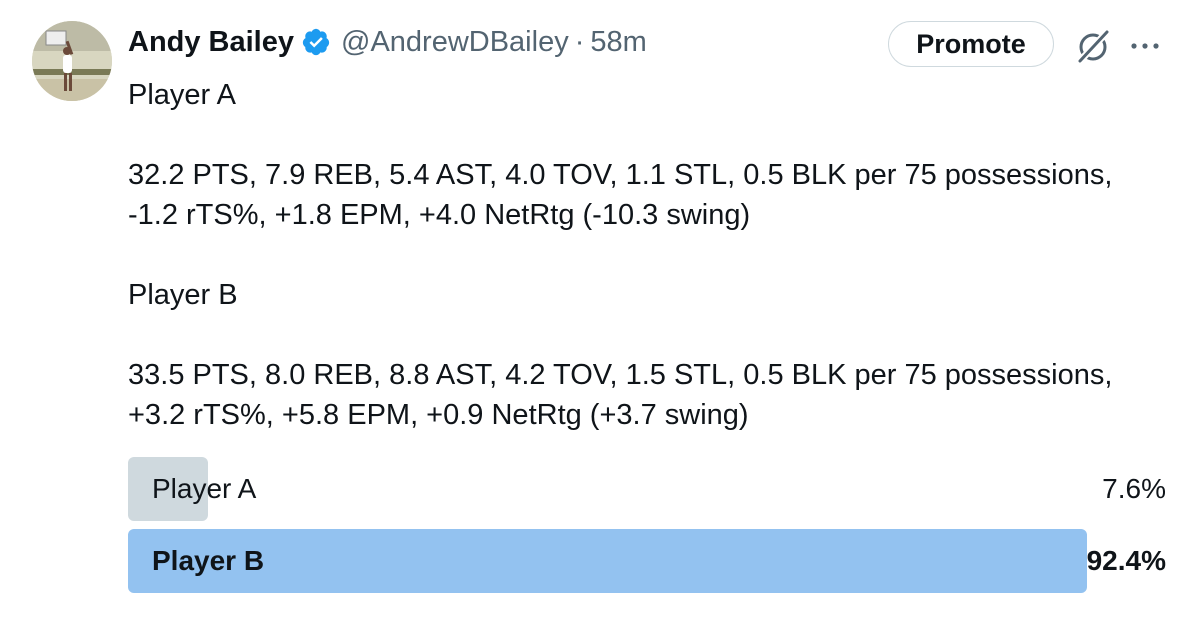 The image size is (1194, 622). I want to click on poll-option-player-a: Player A 7.6%, so click(647, 489).